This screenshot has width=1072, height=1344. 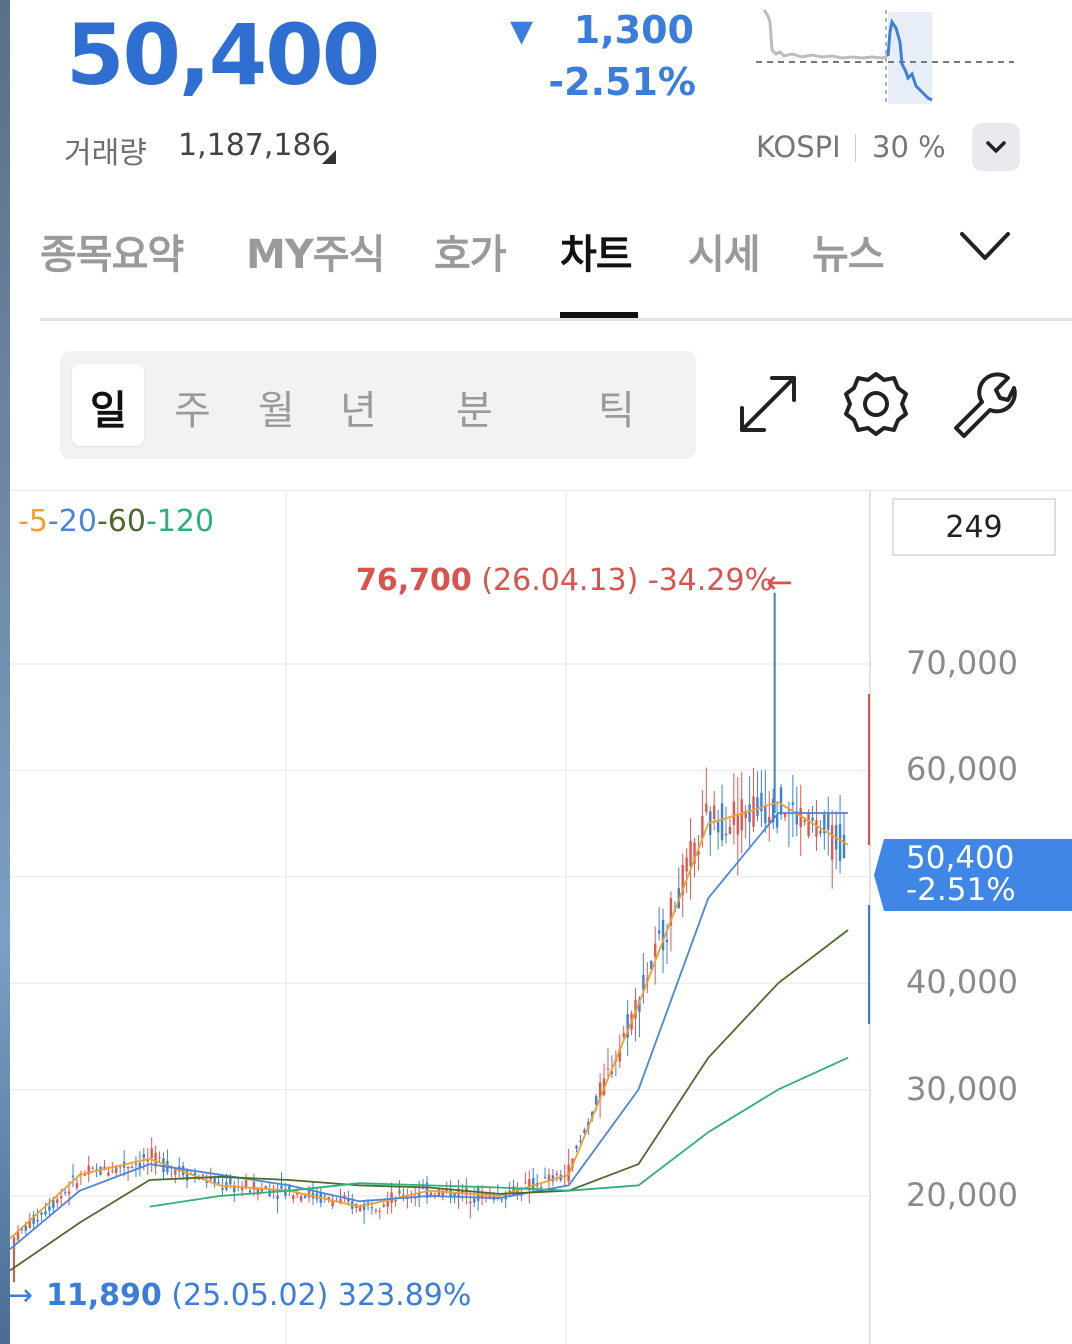 I want to click on y-tick-20000: 20,000, so click(x=962, y=1195).